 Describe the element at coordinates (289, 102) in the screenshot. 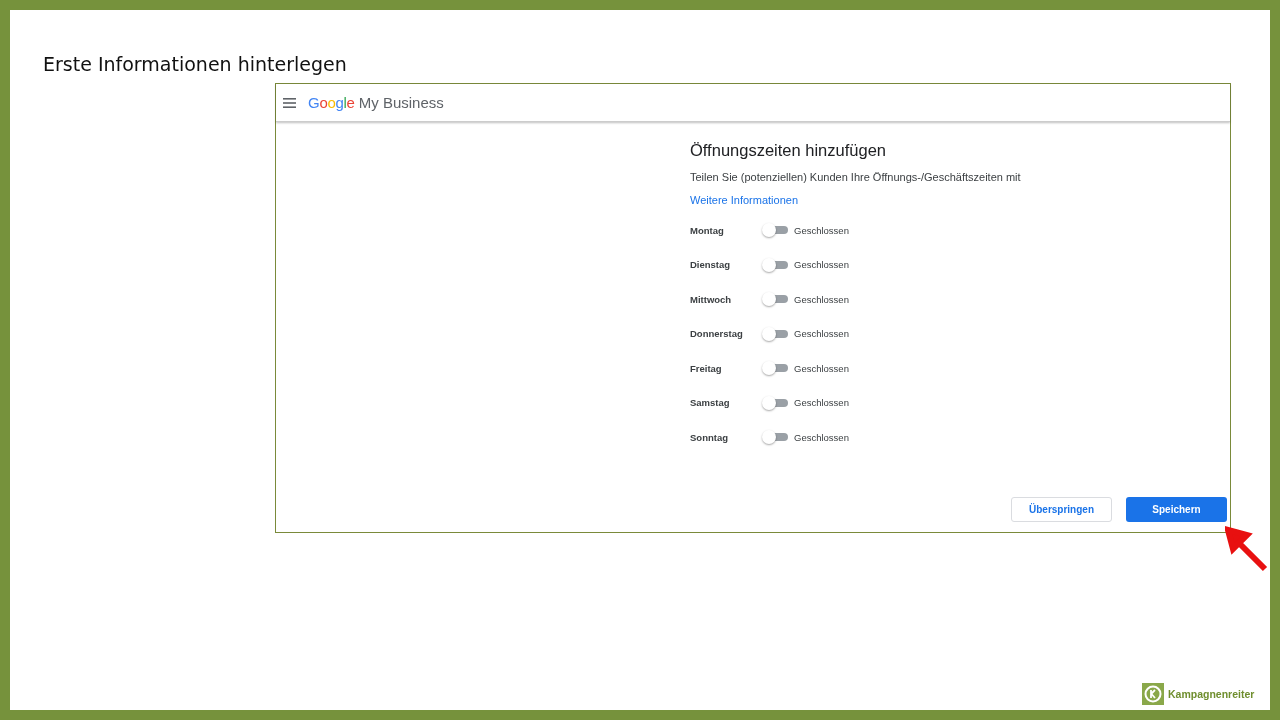

I see `menu-icon` at that location.